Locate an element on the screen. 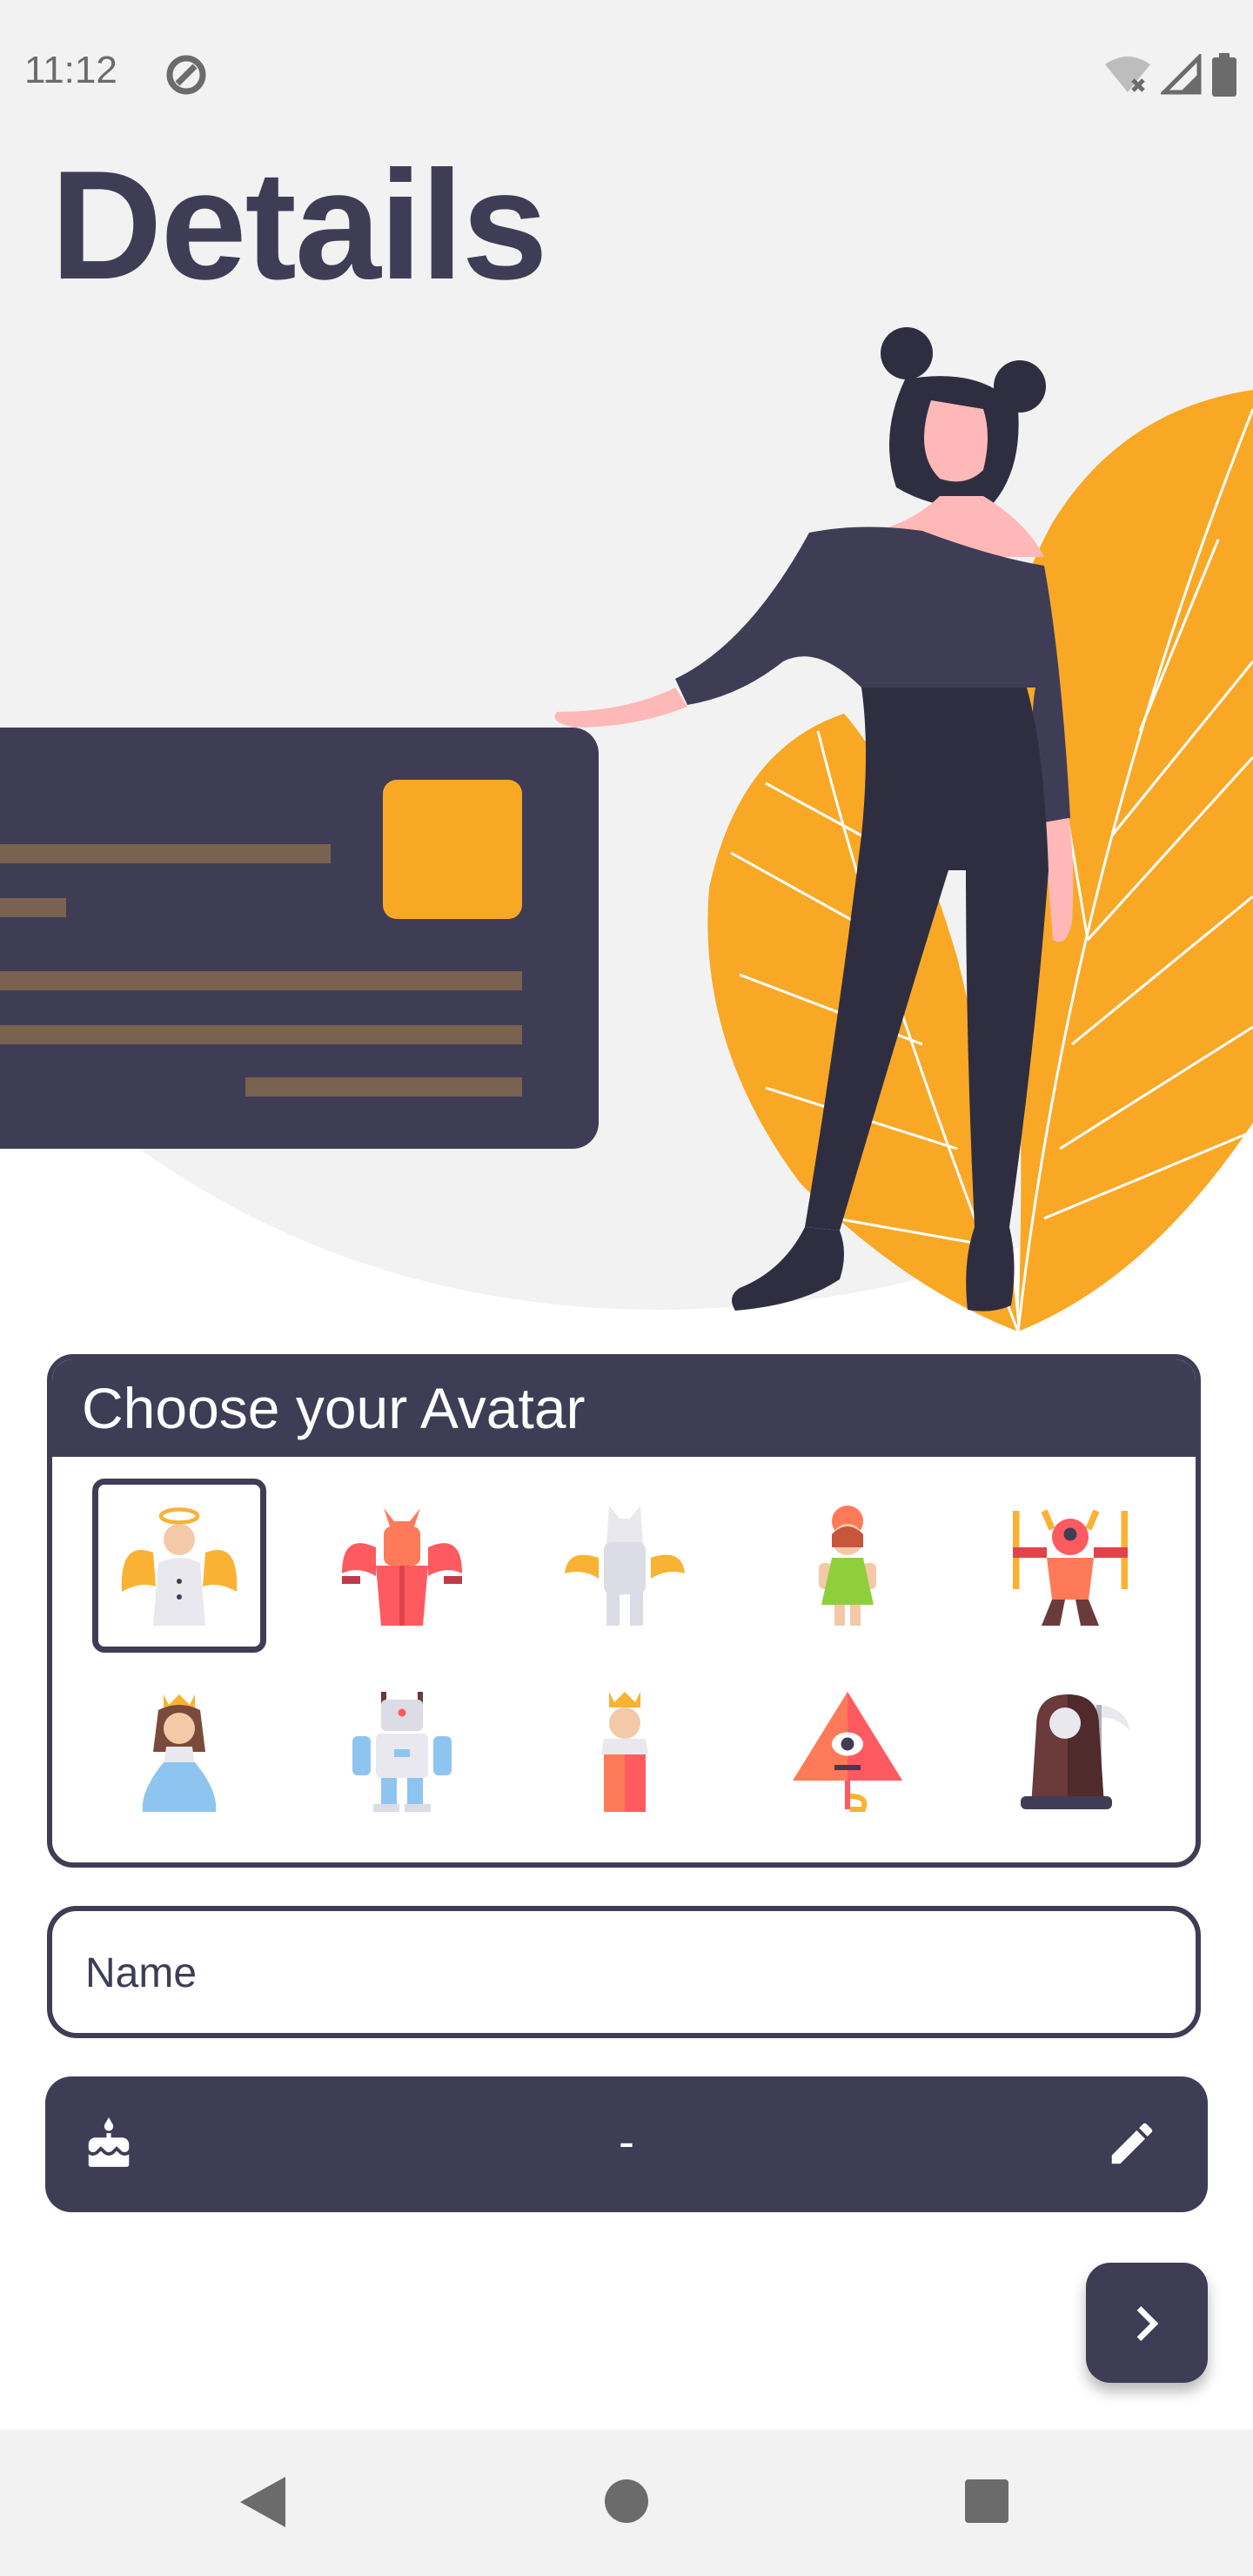 This screenshot has width=1253, height=2576. edit-icon is located at coordinates (1132, 2143).